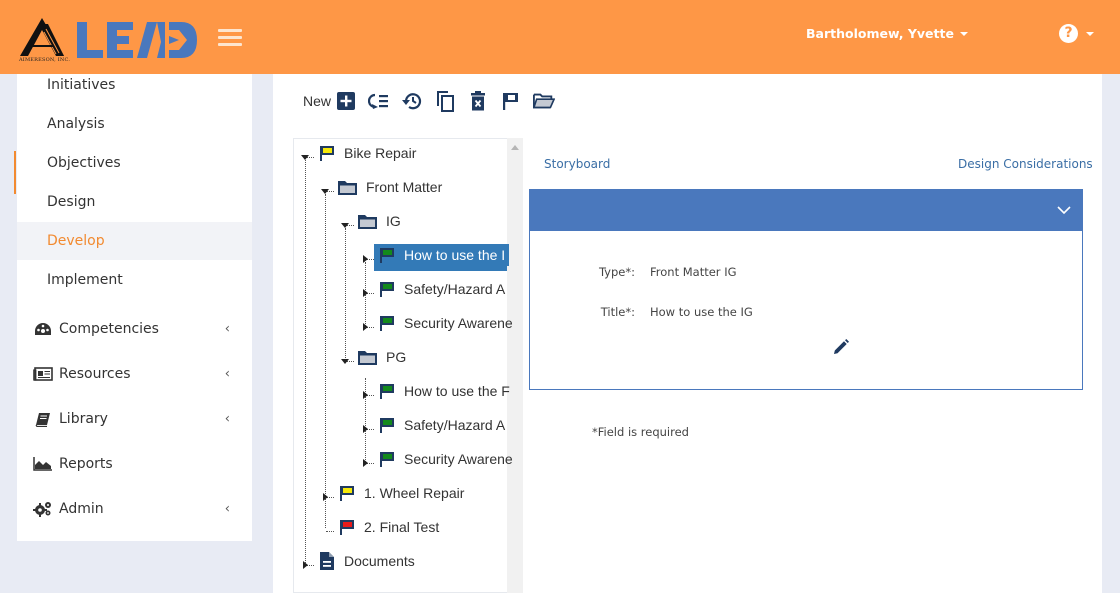 The width and height of the screenshot is (1120, 593). I want to click on reorder-icon, so click(378, 101).